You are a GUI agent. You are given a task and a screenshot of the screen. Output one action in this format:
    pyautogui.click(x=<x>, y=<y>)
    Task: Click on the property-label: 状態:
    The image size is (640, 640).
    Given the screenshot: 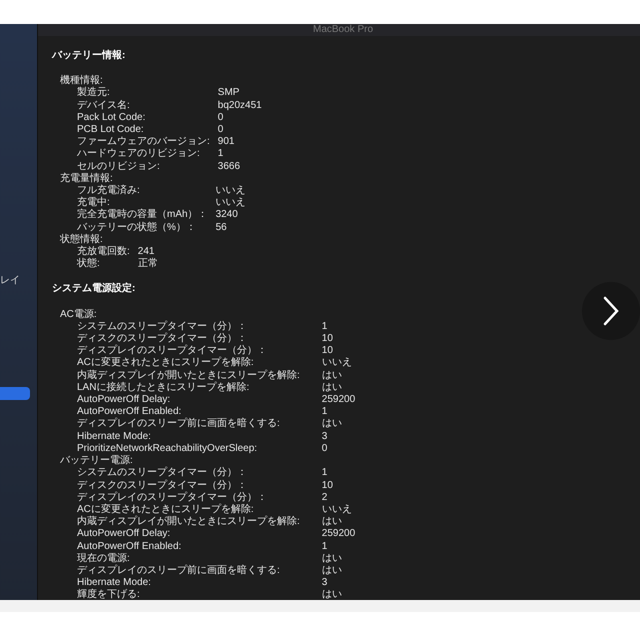 What is the action you would take?
    pyautogui.click(x=89, y=264)
    